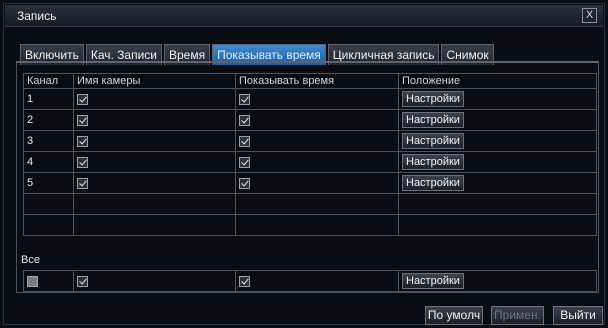  Describe the element at coordinates (48, 120) in the screenshot. I see `channel-number: 2` at that location.